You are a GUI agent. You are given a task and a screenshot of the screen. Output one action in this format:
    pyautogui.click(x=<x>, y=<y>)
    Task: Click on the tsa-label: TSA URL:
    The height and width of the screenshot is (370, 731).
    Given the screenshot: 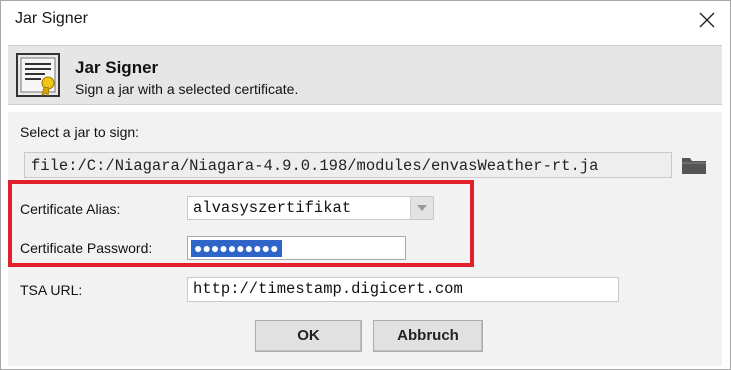 What is the action you would take?
    pyautogui.click(x=51, y=290)
    